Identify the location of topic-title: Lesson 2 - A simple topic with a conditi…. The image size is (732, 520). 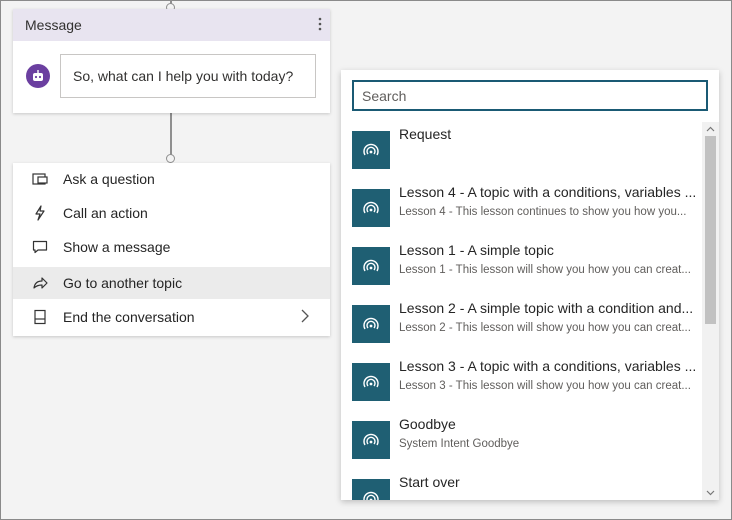
(546, 308).